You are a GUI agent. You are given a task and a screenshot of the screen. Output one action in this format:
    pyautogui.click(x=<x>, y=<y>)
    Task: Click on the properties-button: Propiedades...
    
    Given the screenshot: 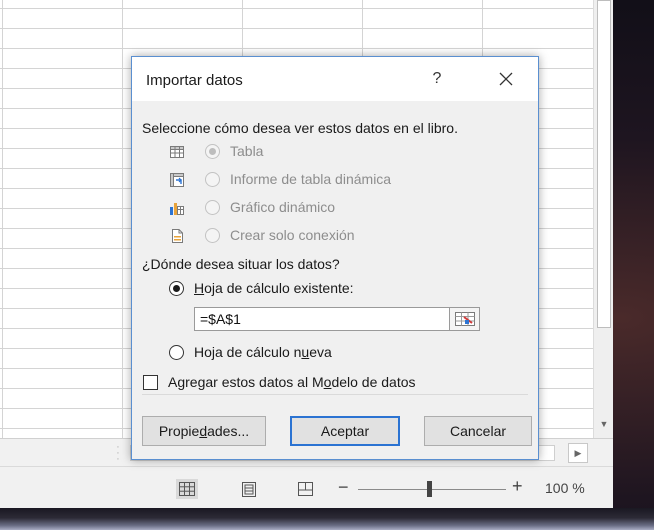 What is the action you would take?
    pyautogui.click(x=204, y=431)
    